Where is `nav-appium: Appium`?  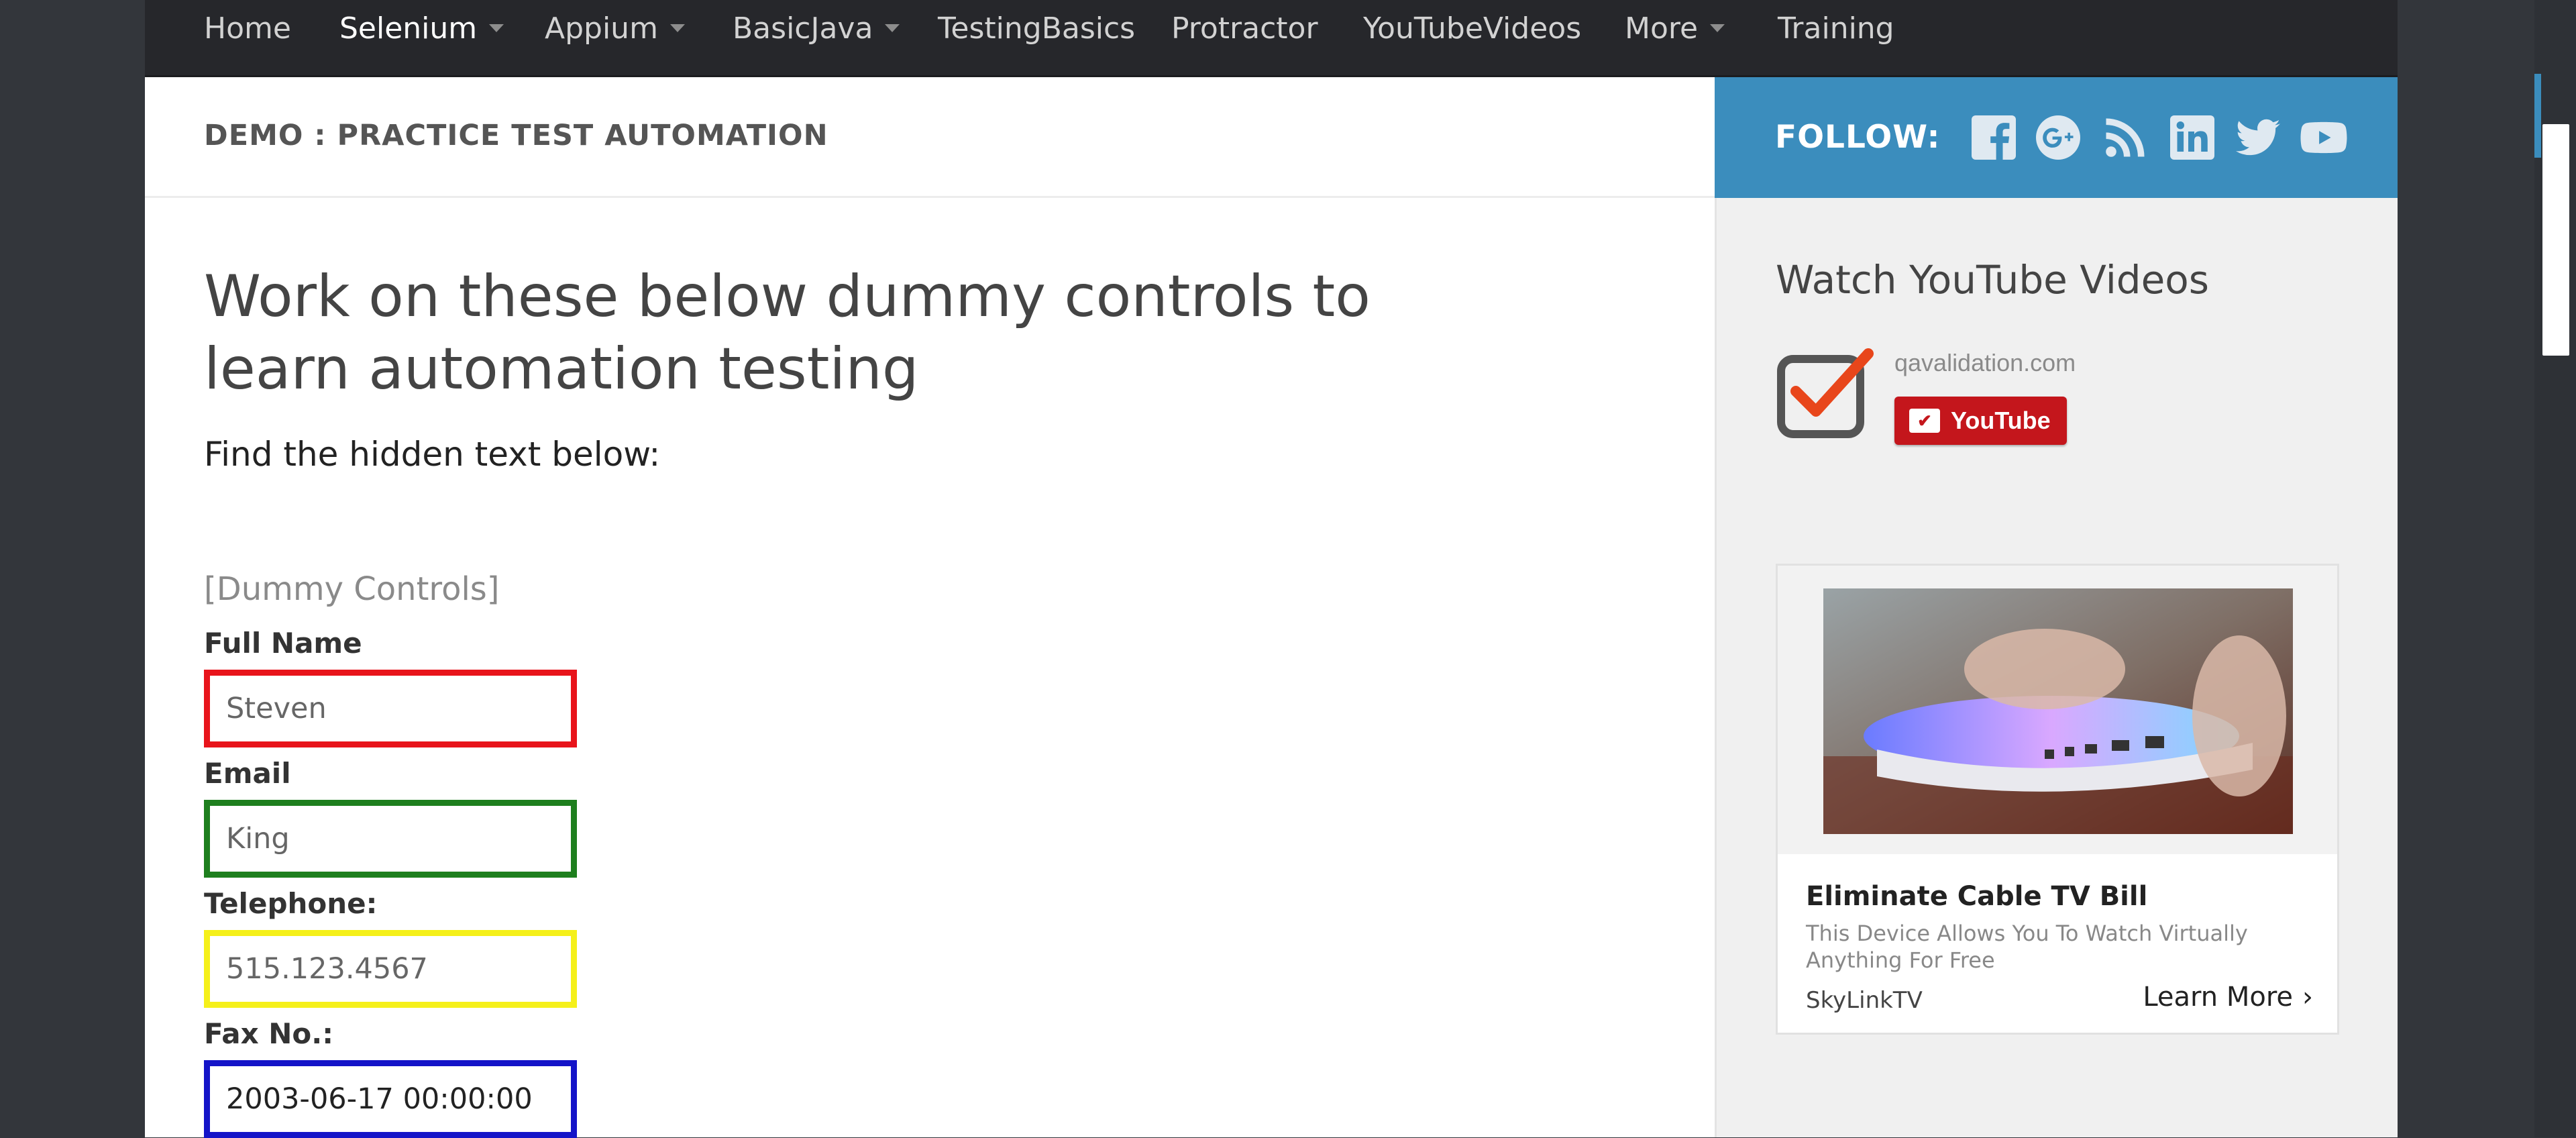 nav-appium: Appium is located at coordinates (615, 28).